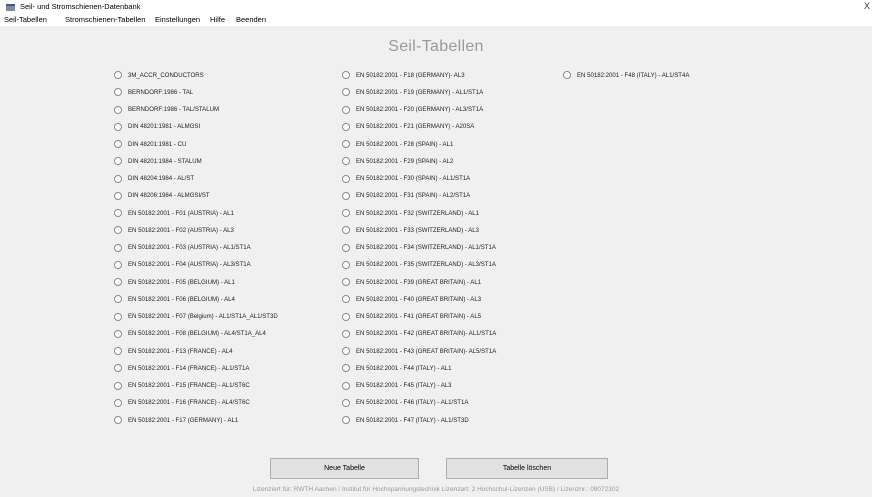  What do you see at coordinates (156, 92) in the screenshot?
I see `cable-table-radio: BERNDORF:1986 - TAL` at bounding box center [156, 92].